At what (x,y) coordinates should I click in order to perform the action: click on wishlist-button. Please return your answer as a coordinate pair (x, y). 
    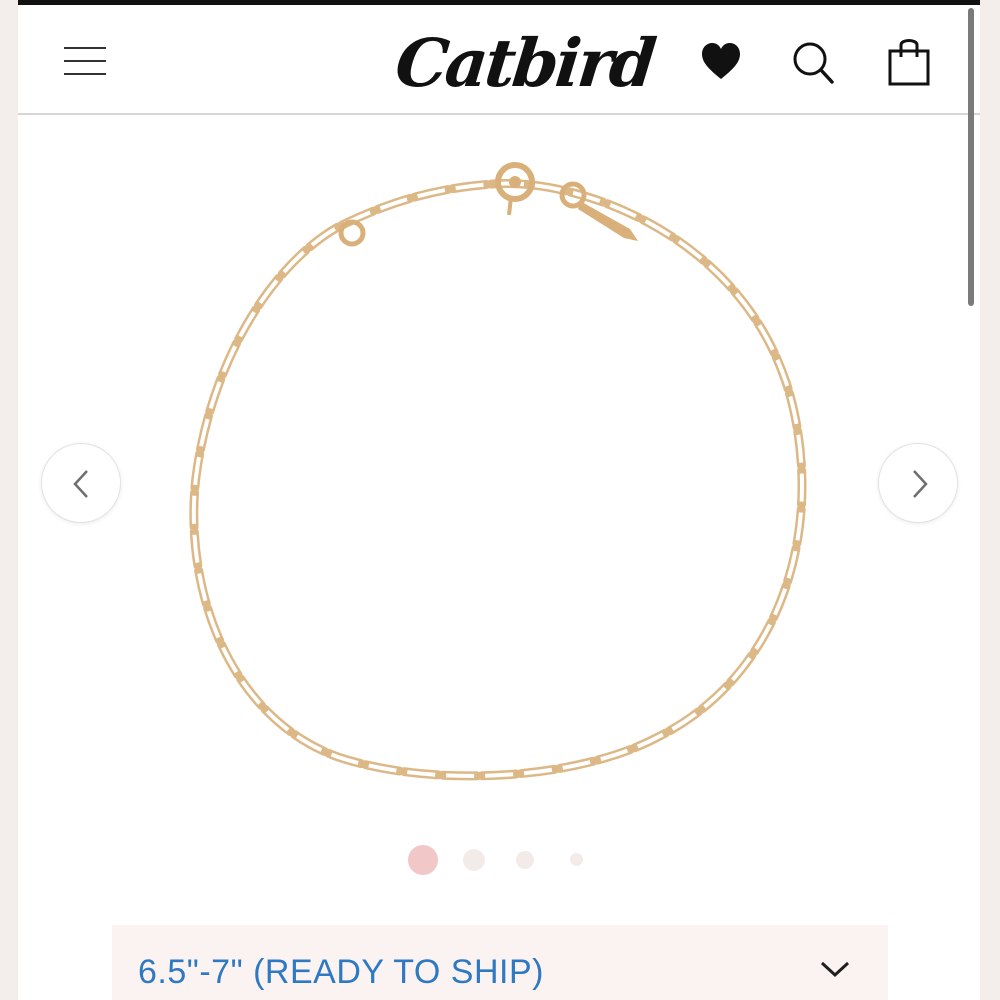
    Looking at the image, I should click on (721, 61).